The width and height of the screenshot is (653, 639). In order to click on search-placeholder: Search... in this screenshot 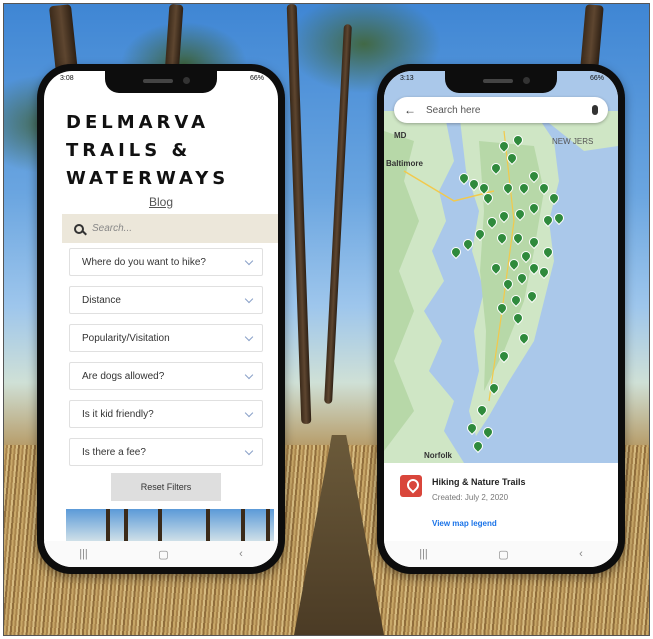, I will do `click(112, 228)`.